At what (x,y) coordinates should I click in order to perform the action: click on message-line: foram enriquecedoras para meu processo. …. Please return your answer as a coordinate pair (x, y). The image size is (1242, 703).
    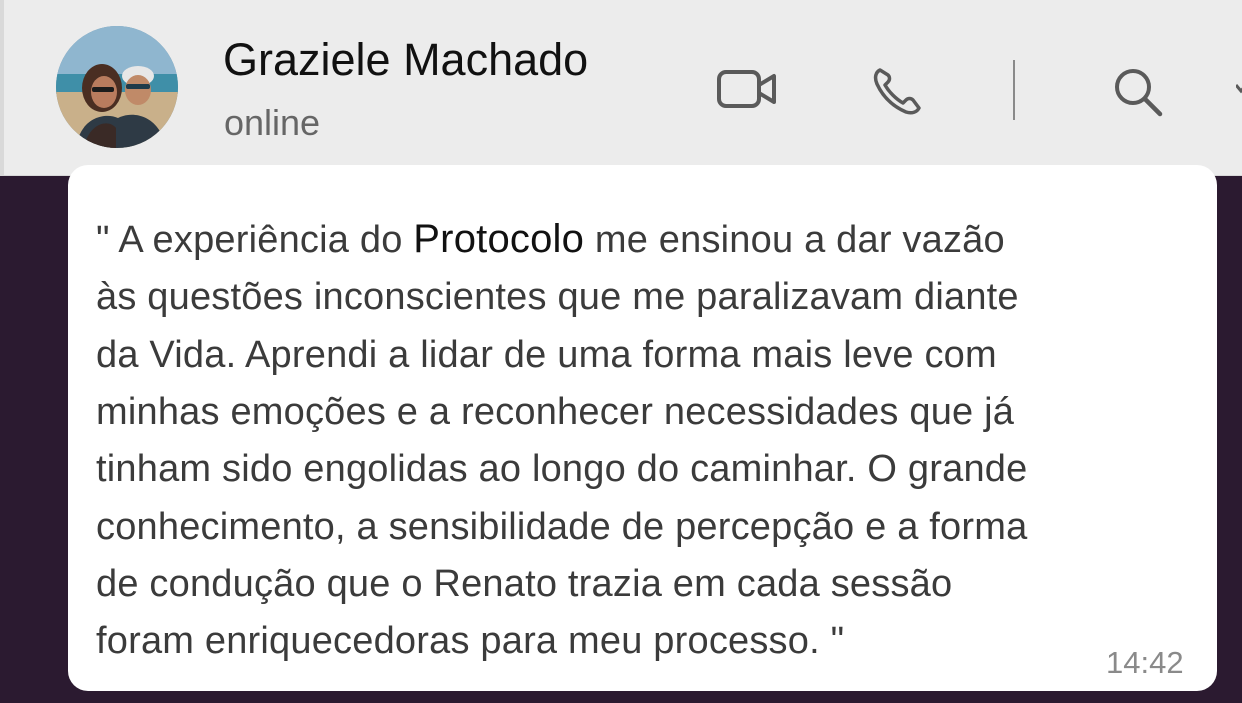
    Looking at the image, I should click on (470, 641).